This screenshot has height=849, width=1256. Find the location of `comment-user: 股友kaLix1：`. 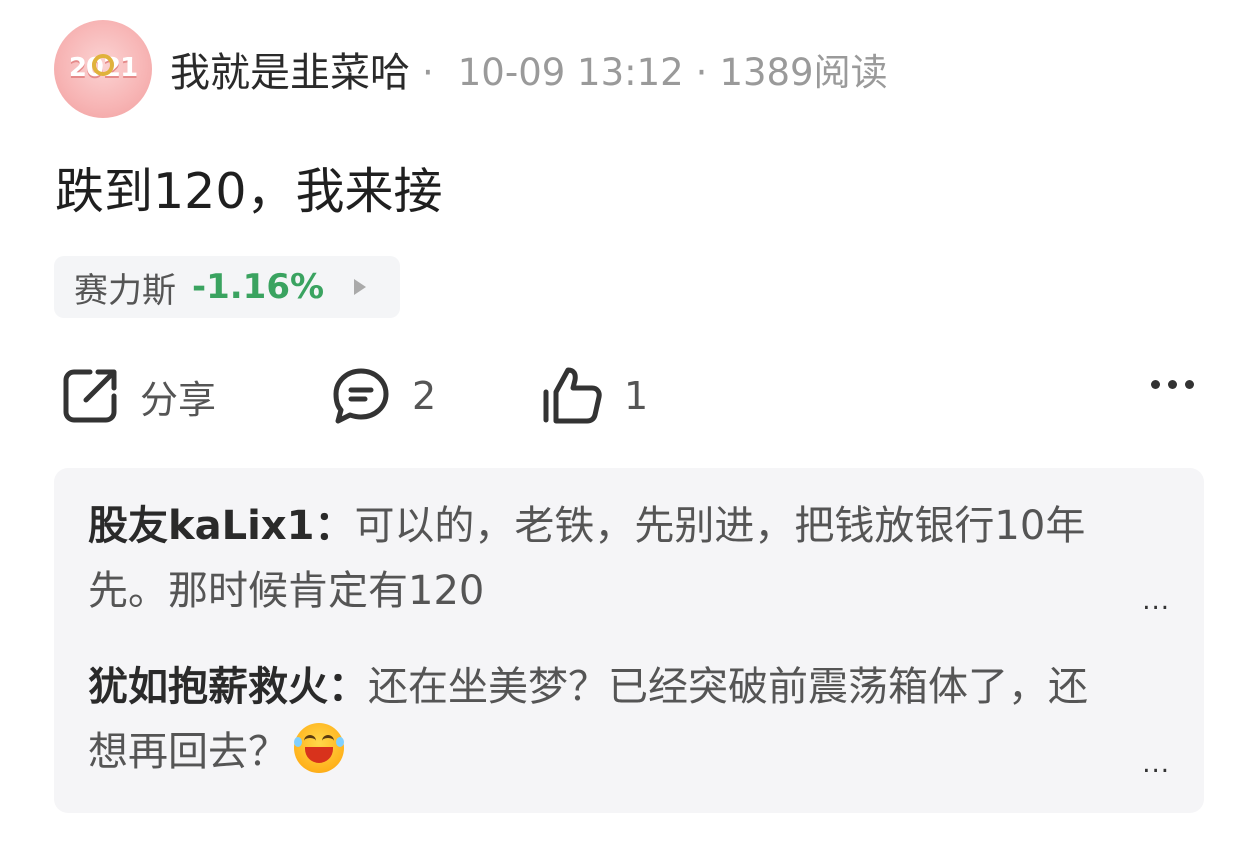

comment-user: 股友kaLix1： is located at coordinates (221, 526).